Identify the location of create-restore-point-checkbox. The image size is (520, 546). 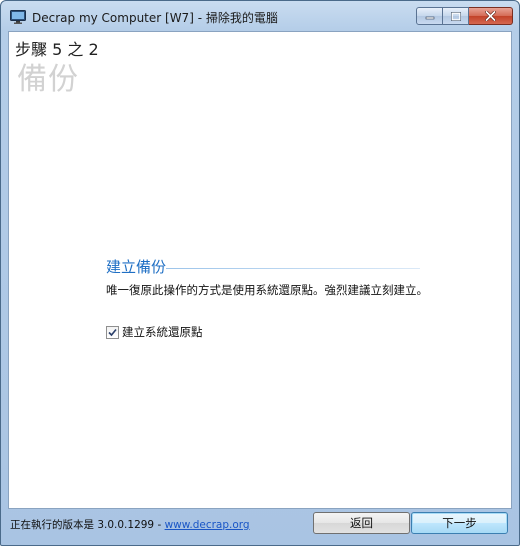
(112, 332).